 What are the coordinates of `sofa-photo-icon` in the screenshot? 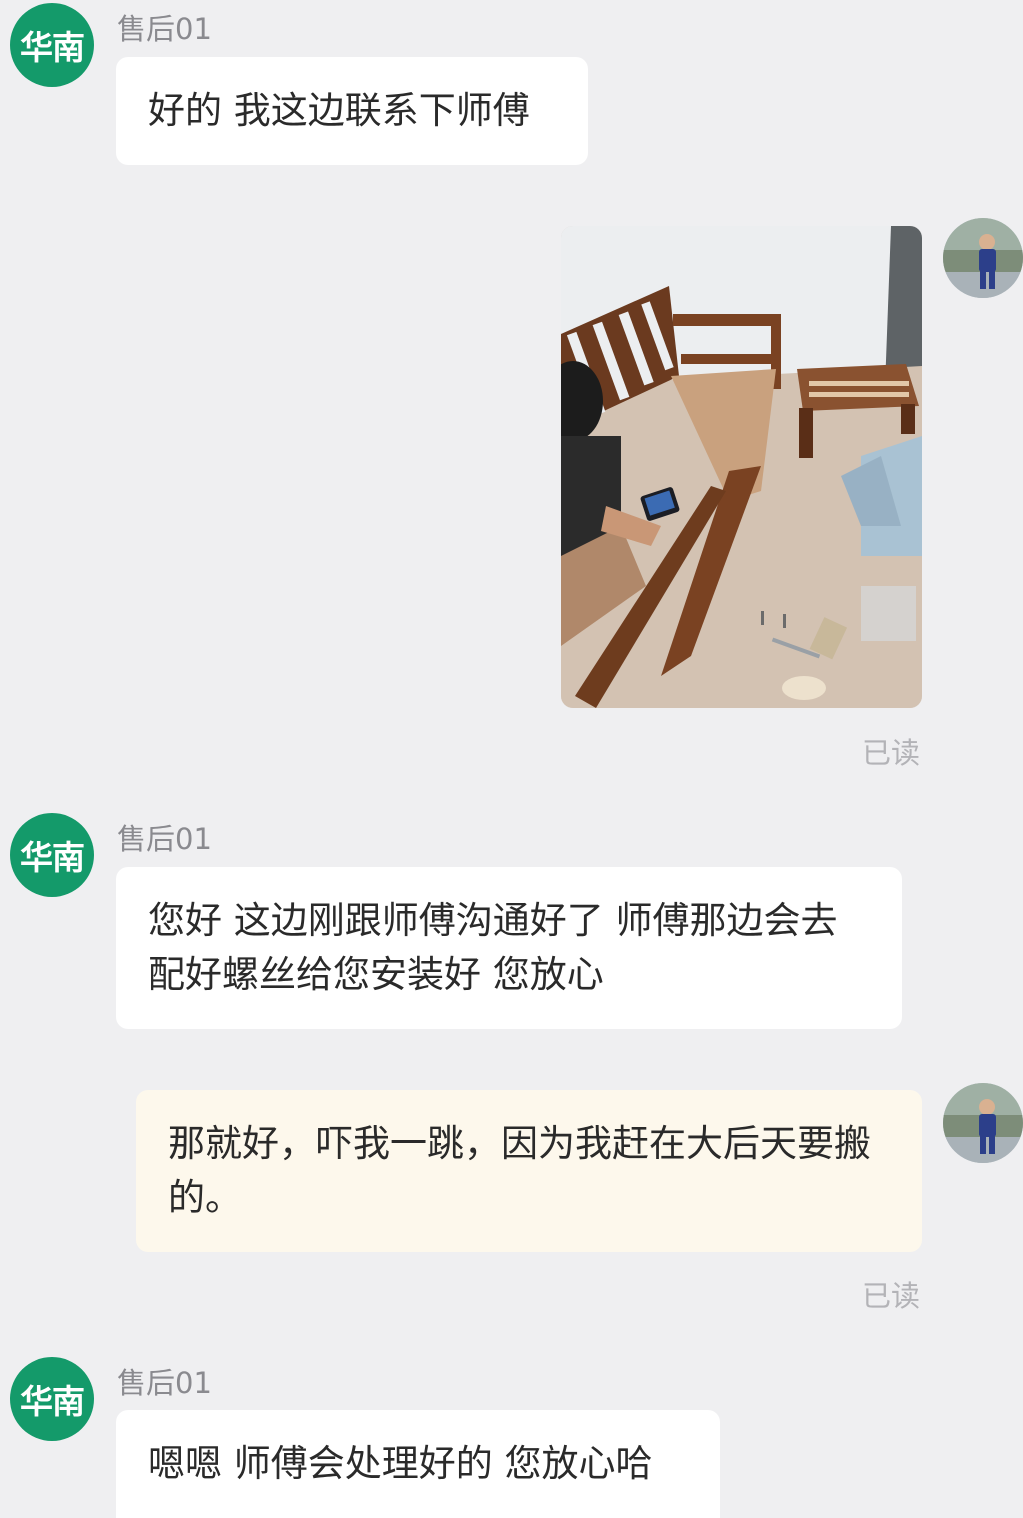 It's located at (741, 467).